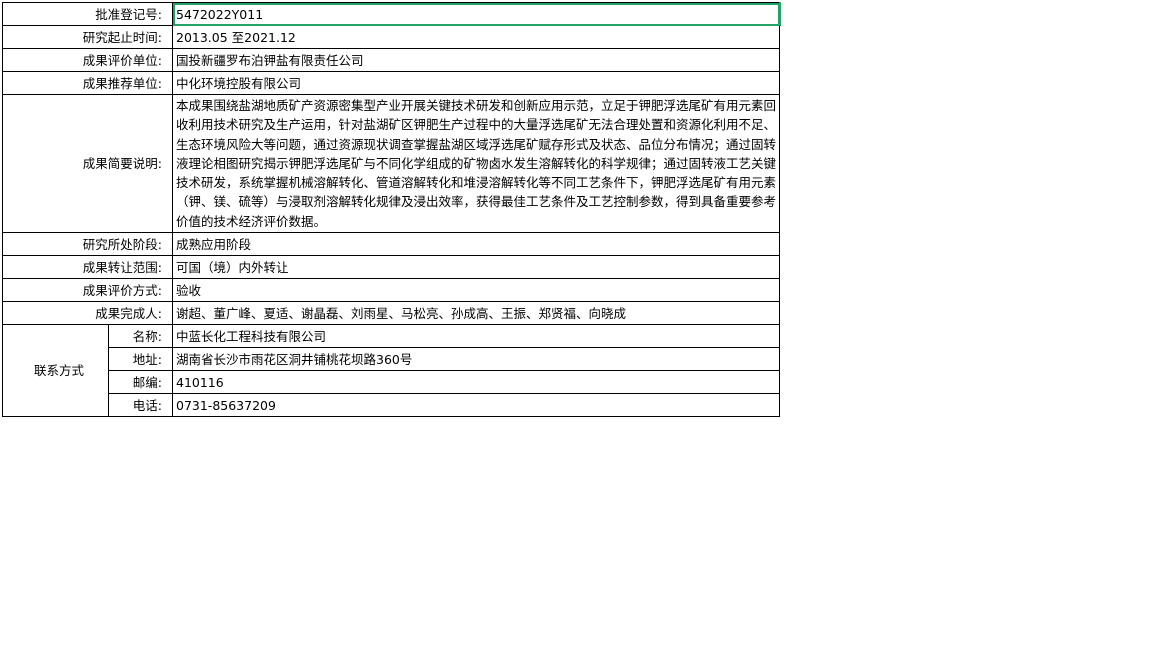 The height and width of the screenshot is (648, 1152). Describe the element at coordinates (55, 371) in the screenshot. I see `contact-group-label: 联系方式` at that location.